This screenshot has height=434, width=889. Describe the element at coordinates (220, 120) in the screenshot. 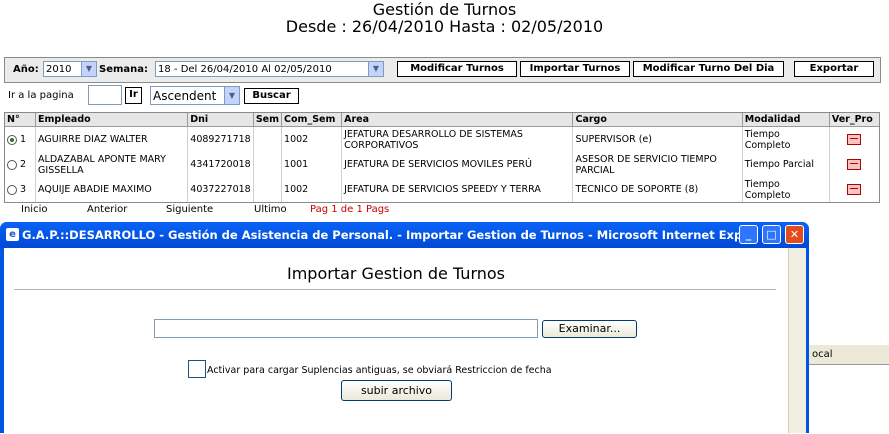

I see `col-dni: Dni` at that location.